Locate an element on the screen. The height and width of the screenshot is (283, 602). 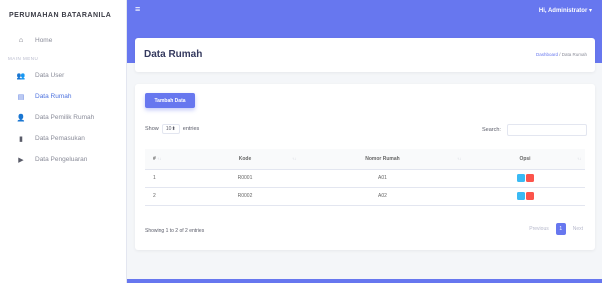
search-input is located at coordinates (546, 130).